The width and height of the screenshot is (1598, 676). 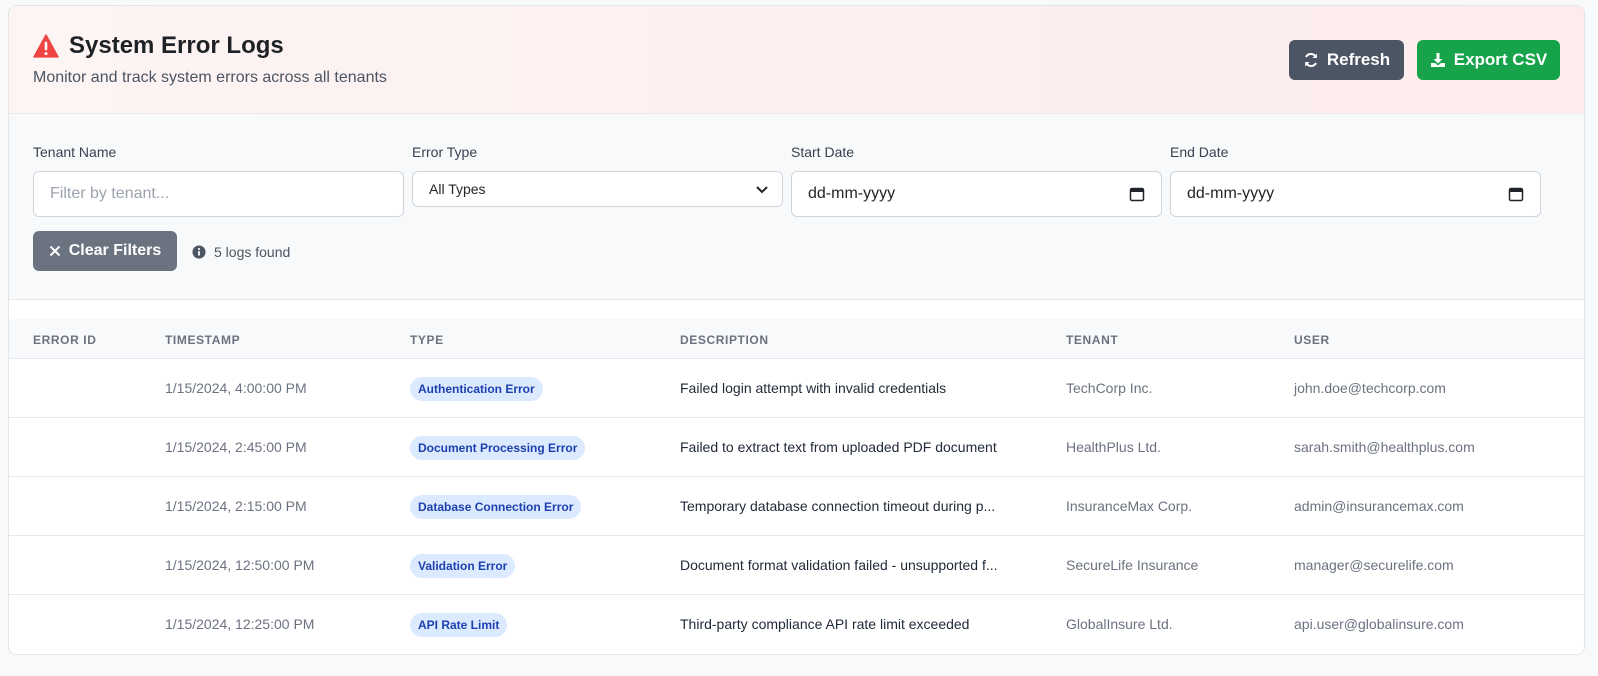 What do you see at coordinates (1129, 506) in the screenshot?
I see `tenant-cell: InsuranceMax Corp.` at bounding box center [1129, 506].